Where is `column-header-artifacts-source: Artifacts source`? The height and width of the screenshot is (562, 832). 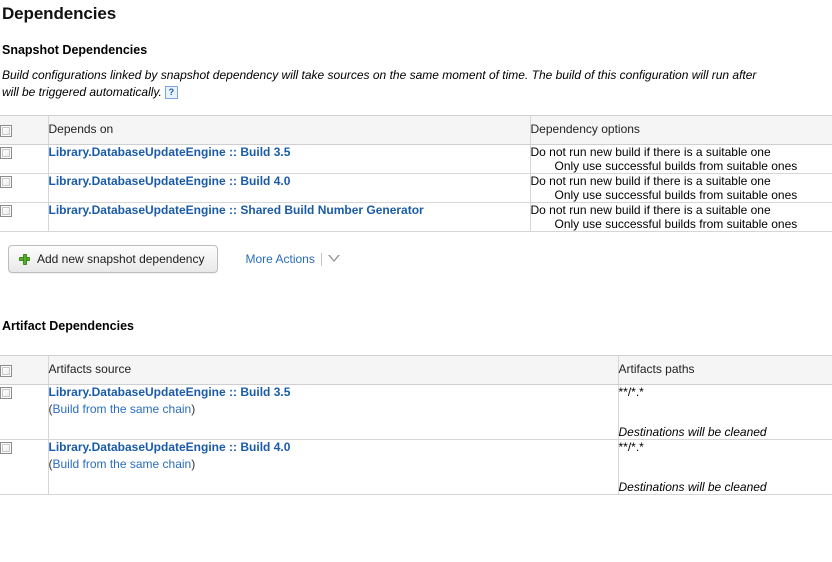
column-header-artifacts-source: Artifacts source is located at coordinates (333, 370).